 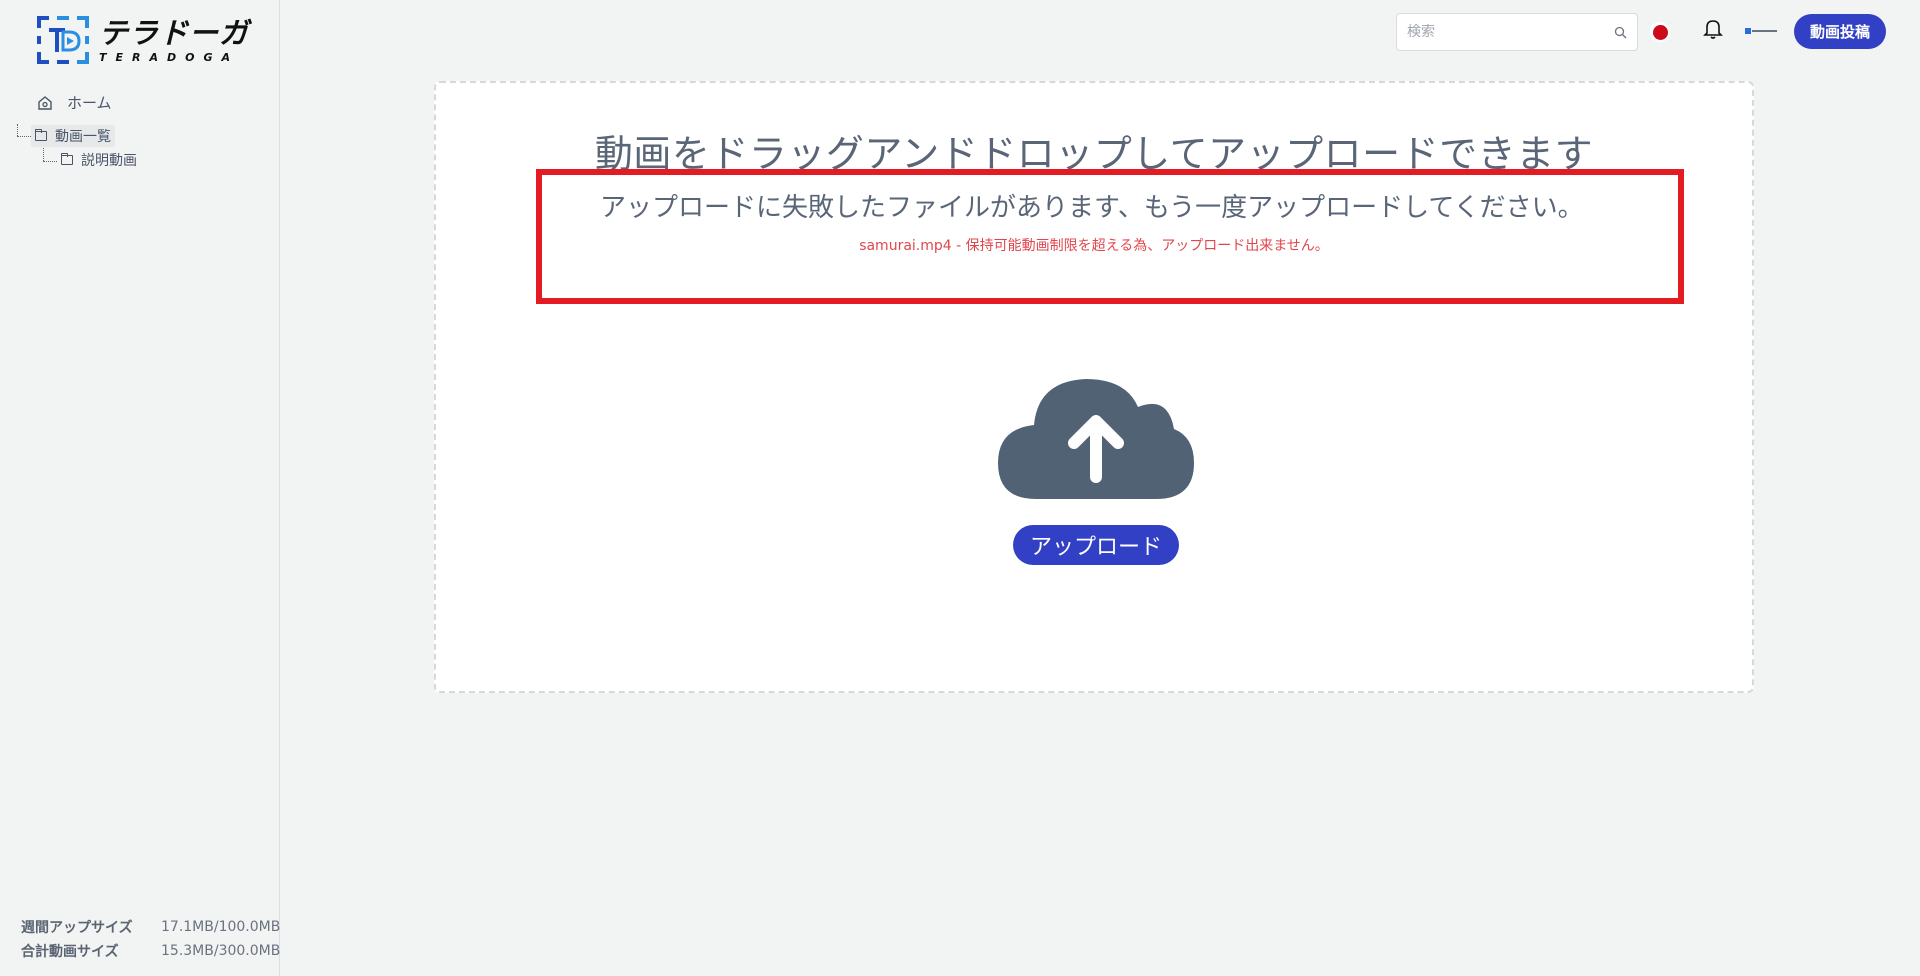 What do you see at coordinates (70, 952) in the screenshot?
I see `usage-label: 合計動画サイズ` at bounding box center [70, 952].